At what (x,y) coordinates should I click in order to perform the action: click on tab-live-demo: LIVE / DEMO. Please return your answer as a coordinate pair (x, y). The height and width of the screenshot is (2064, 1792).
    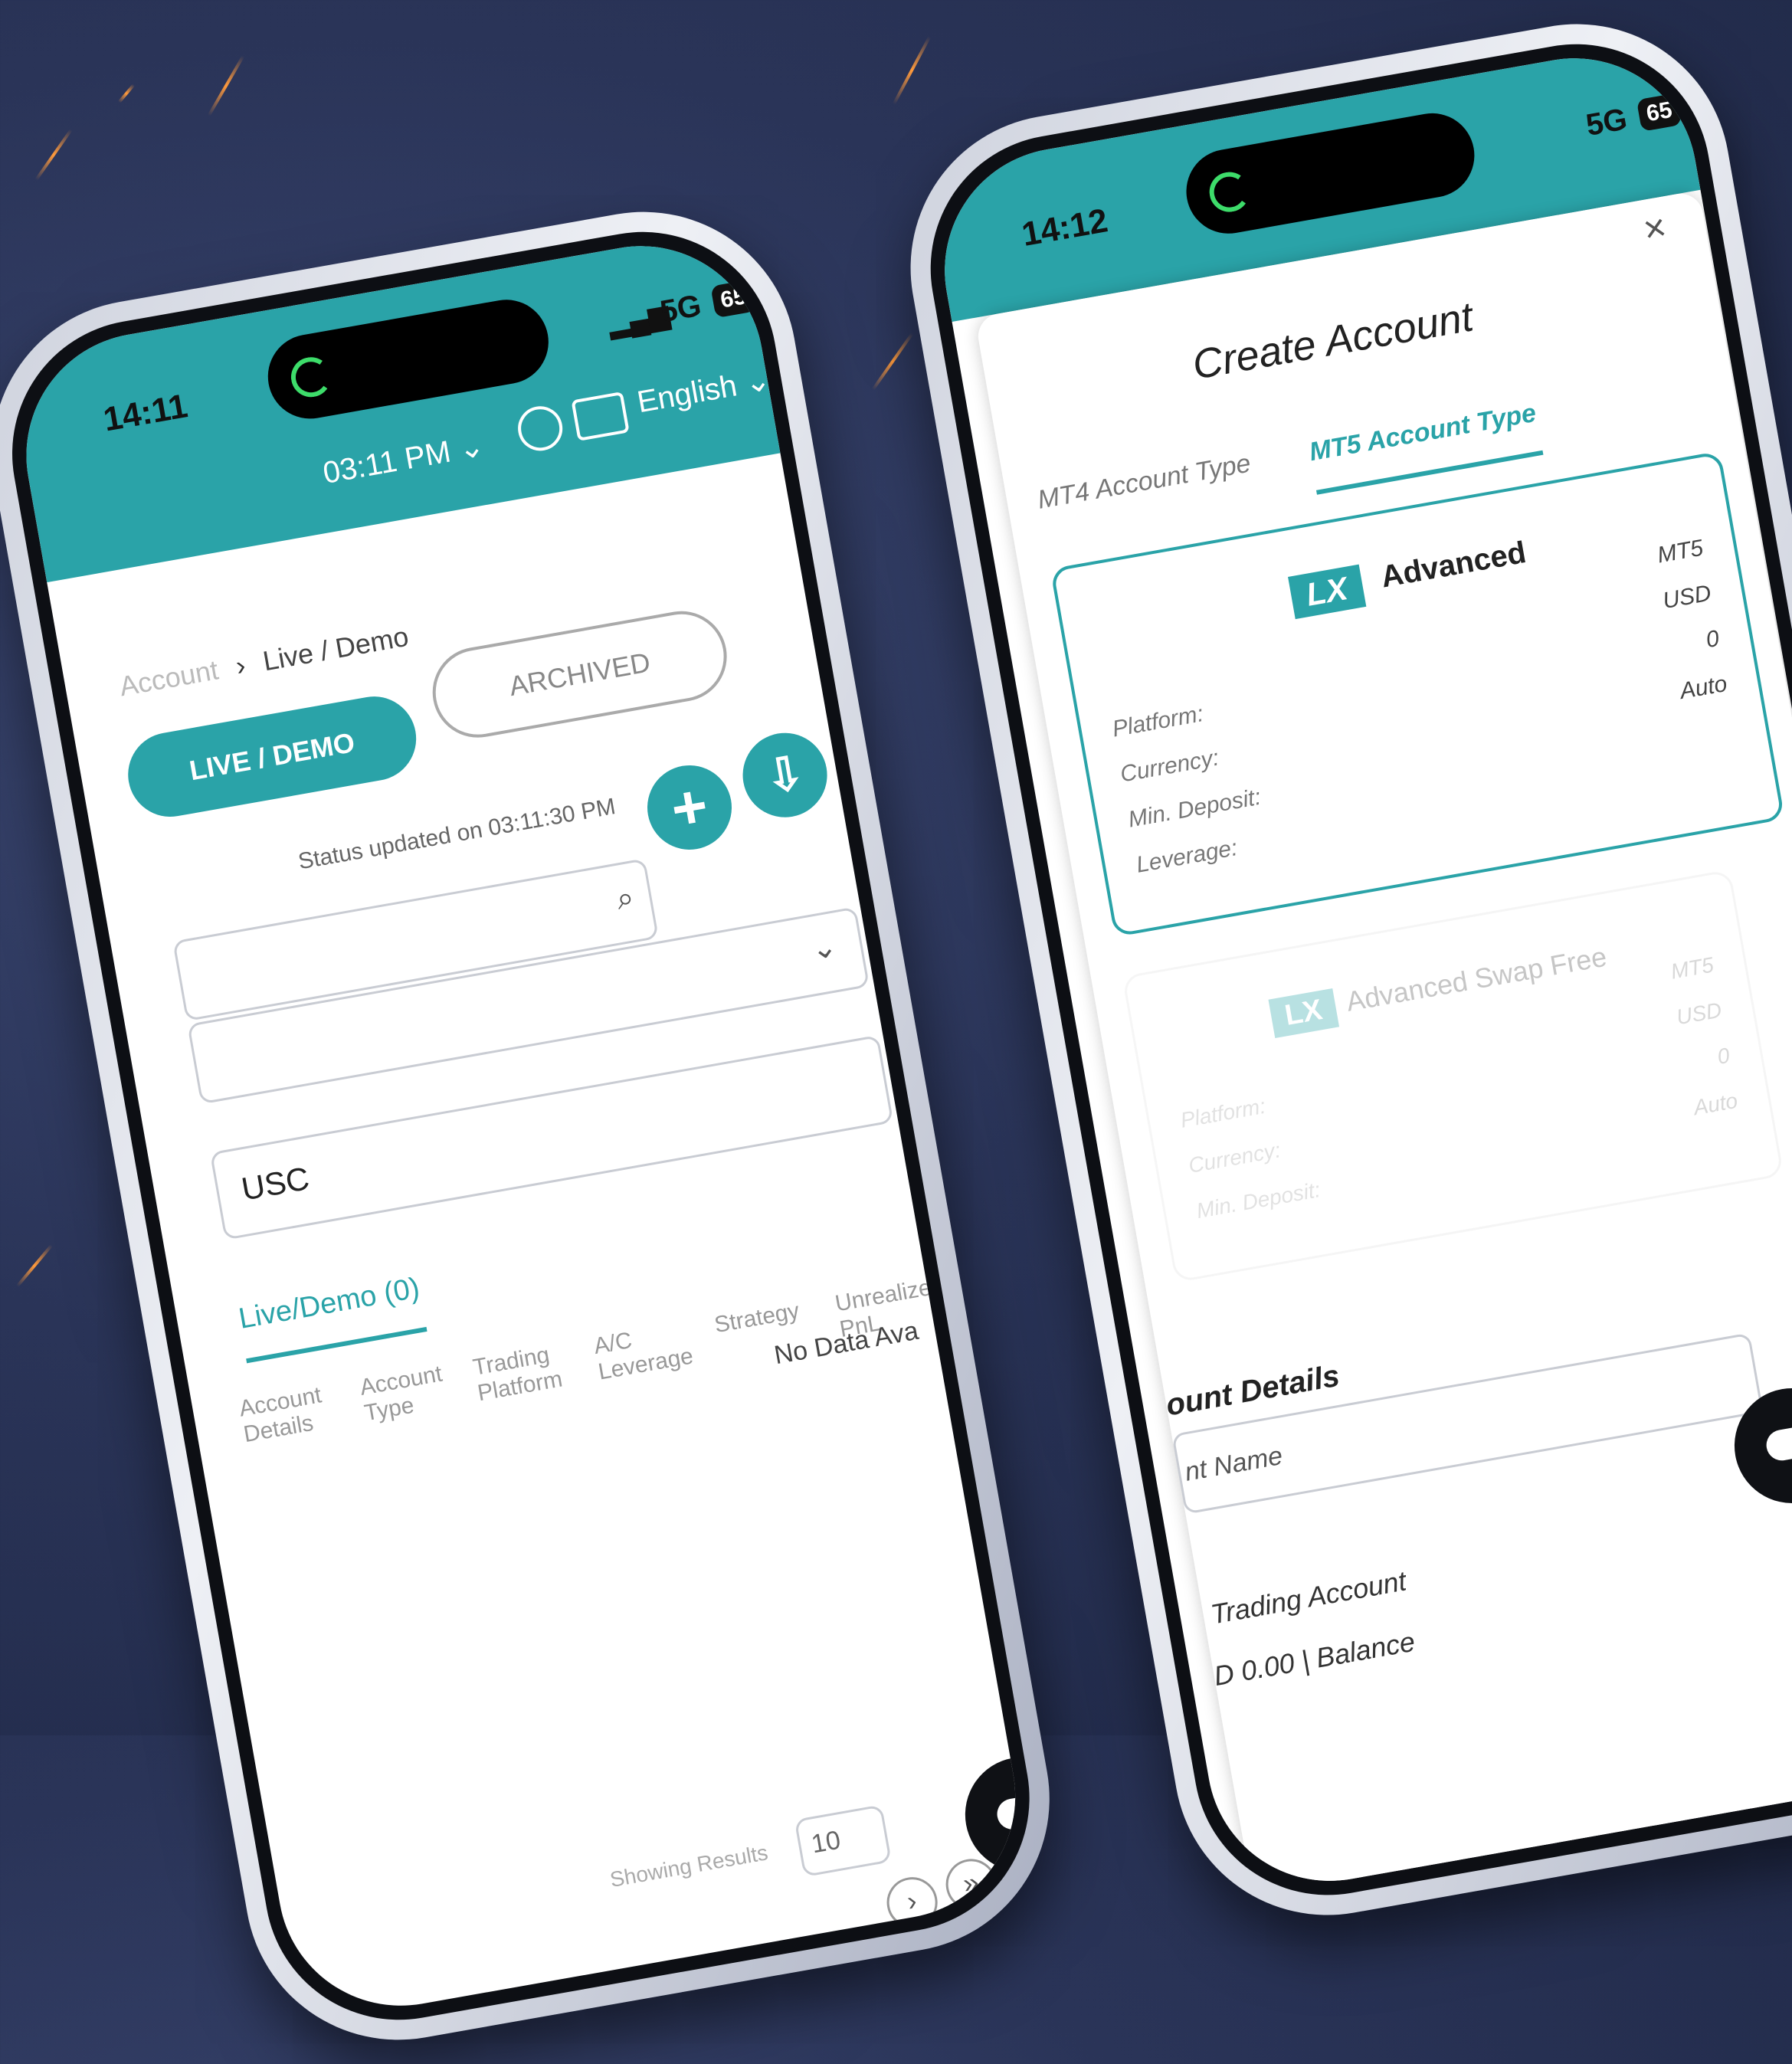
    Looking at the image, I should click on (272, 757).